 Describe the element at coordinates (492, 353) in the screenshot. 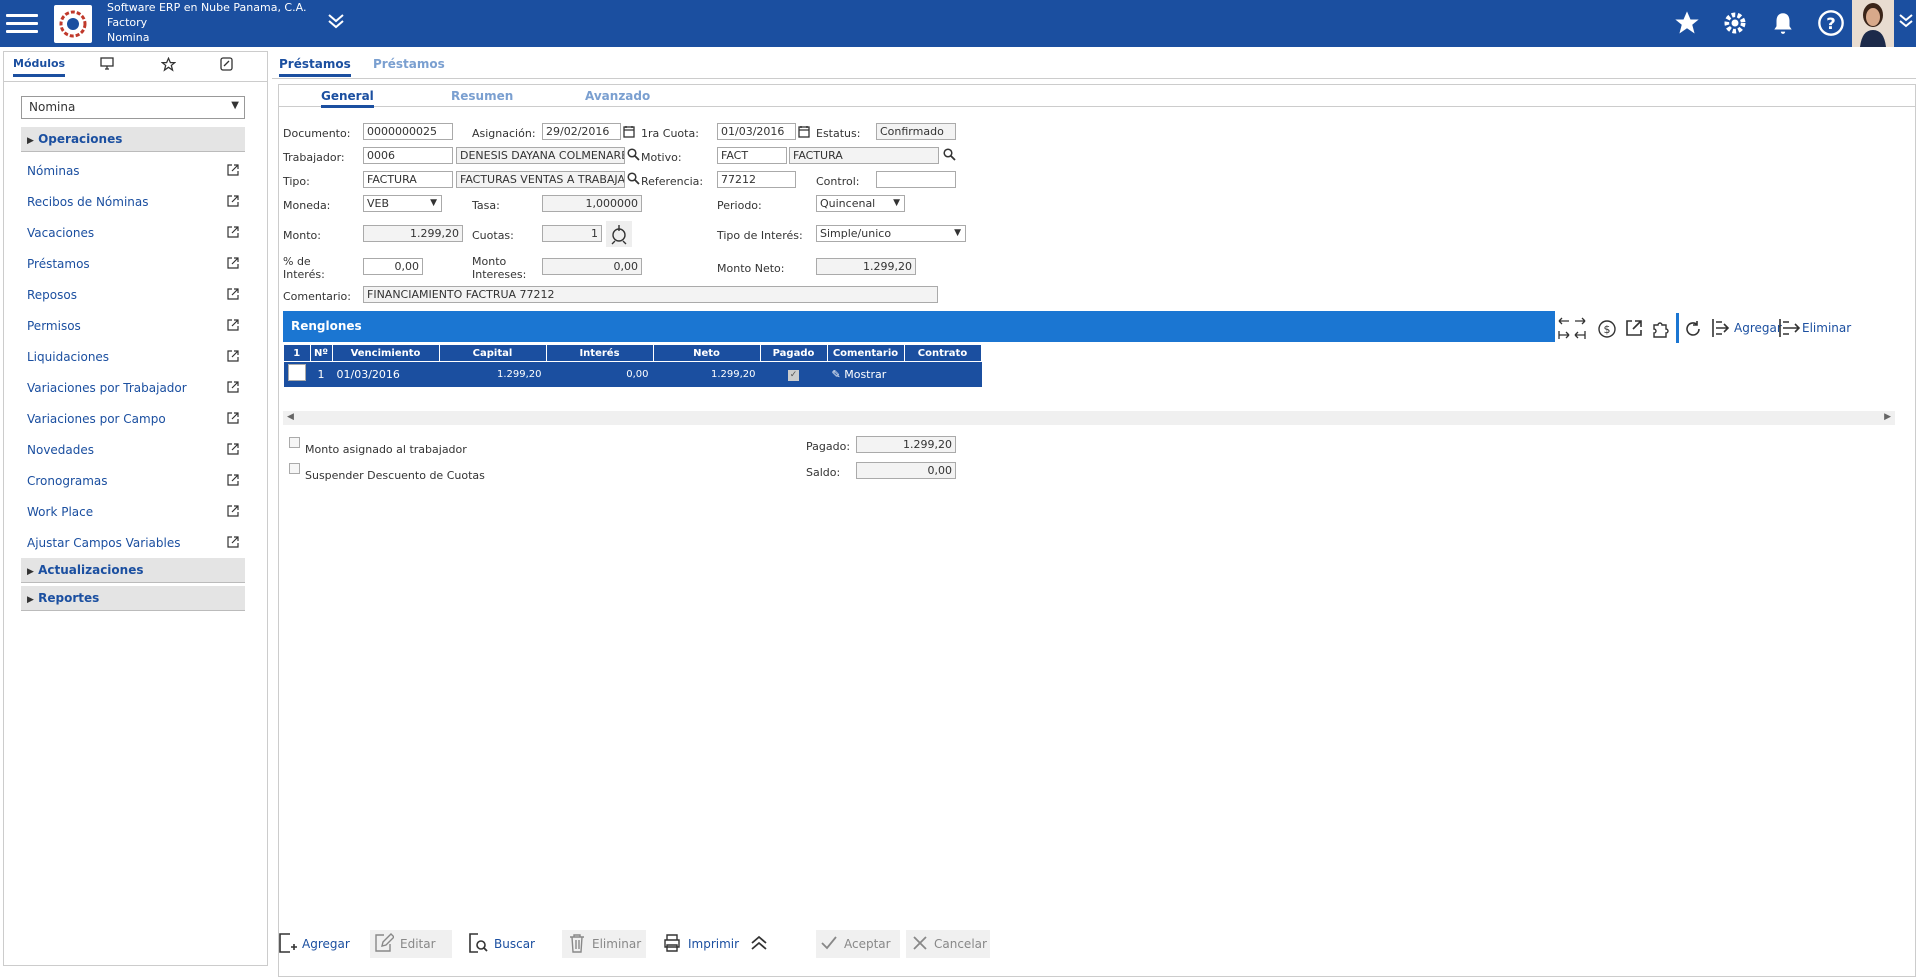

I see `column-header: Capital` at that location.